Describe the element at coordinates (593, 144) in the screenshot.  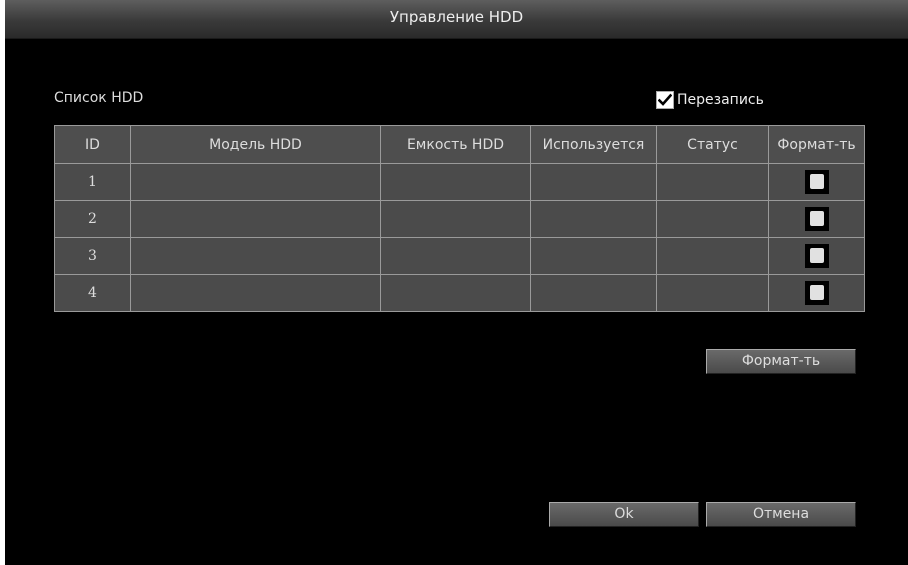
I see `column-header-used: Используется` at that location.